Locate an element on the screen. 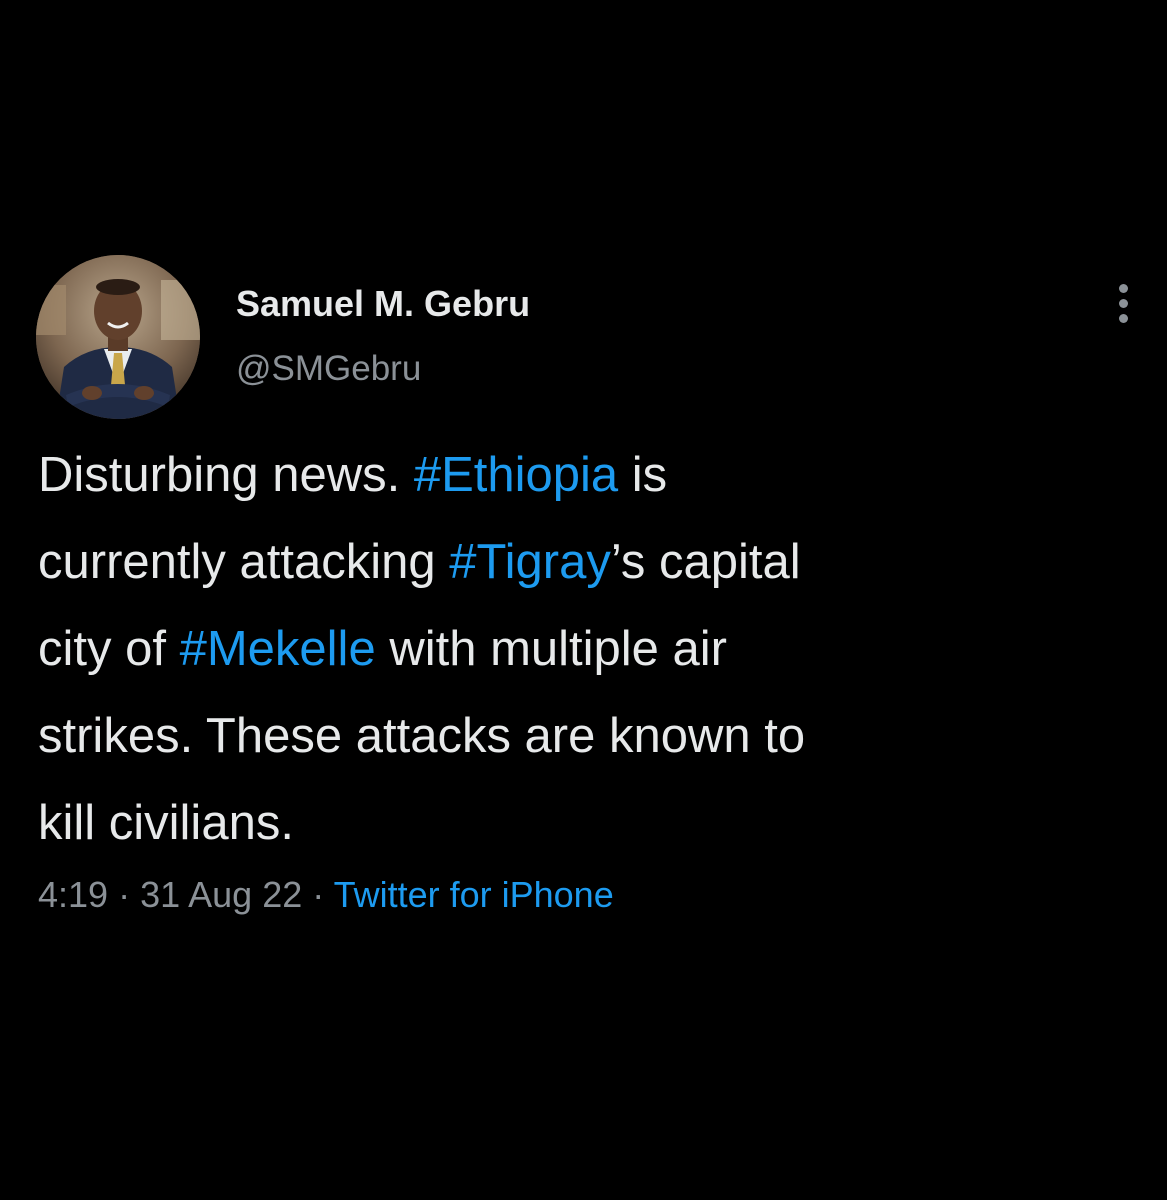  more-vertical-icon is located at coordinates (1123, 288).